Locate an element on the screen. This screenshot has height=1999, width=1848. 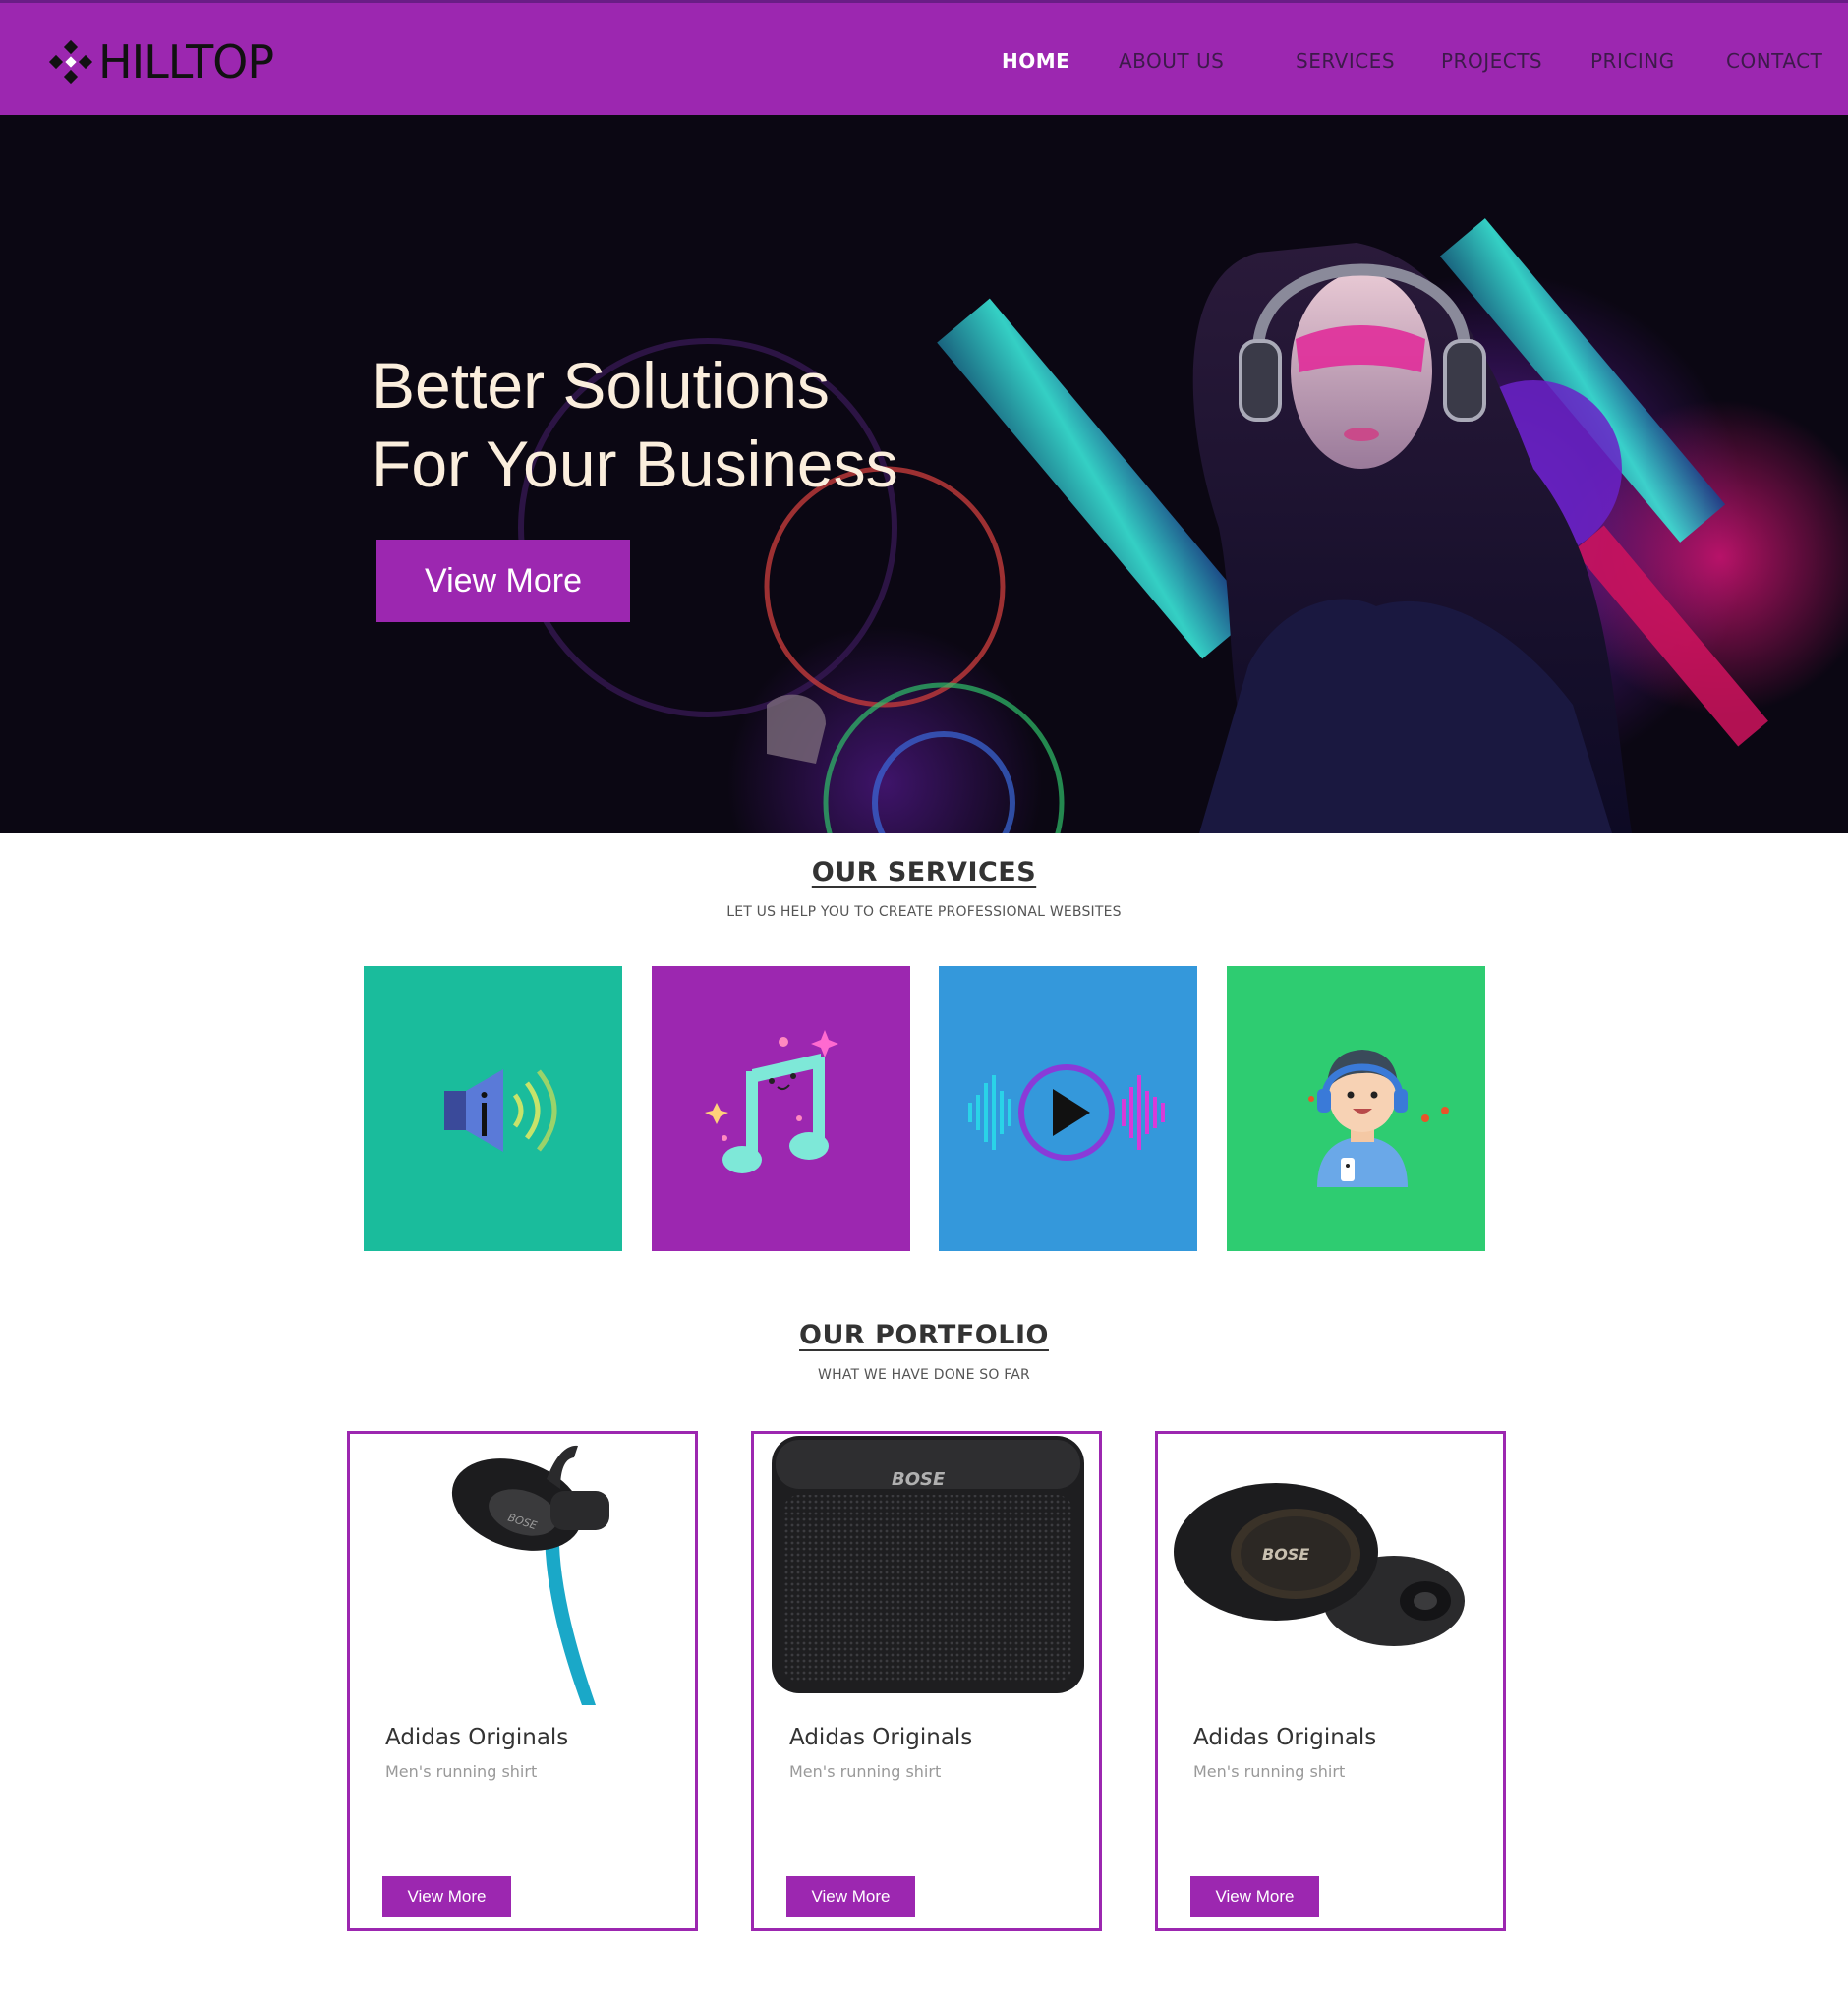
nav-pricing: PRICING is located at coordinates (1632, 61).